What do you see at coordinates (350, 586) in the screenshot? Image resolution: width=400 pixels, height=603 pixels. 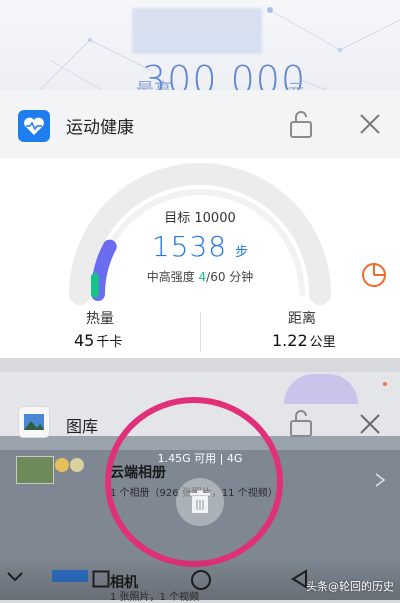 I see `watermark-text: 头条@轮回的历史` at bounding box center [350, 586].